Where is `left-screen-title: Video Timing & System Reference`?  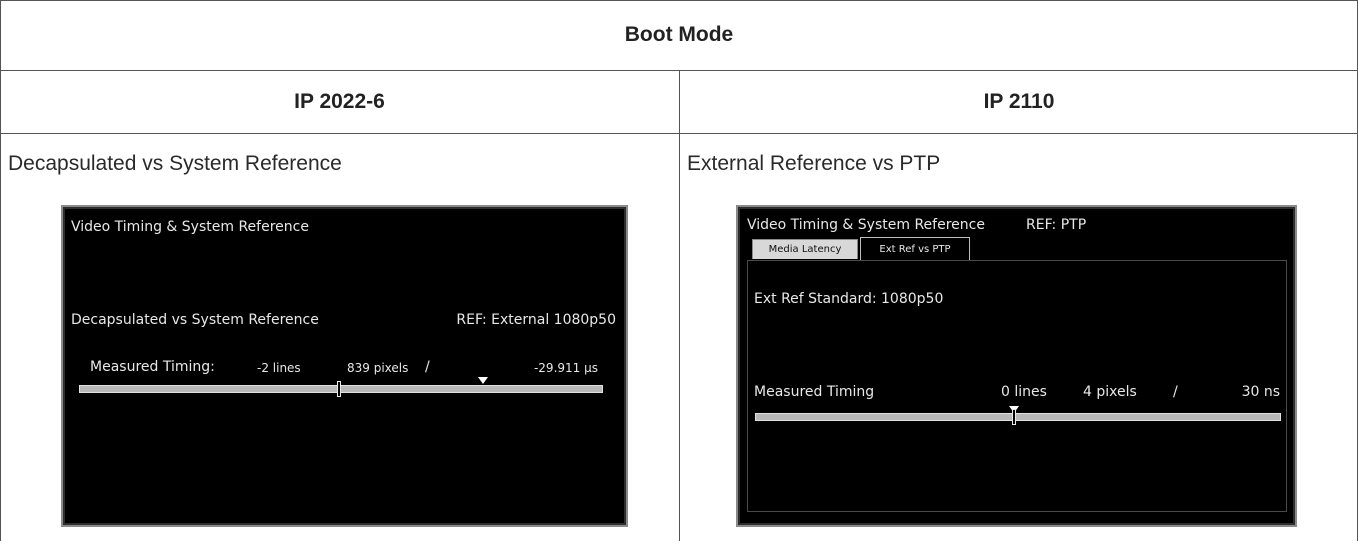 left-screen-title: Video Timing & System Reference is located at coordinates (190, 227).